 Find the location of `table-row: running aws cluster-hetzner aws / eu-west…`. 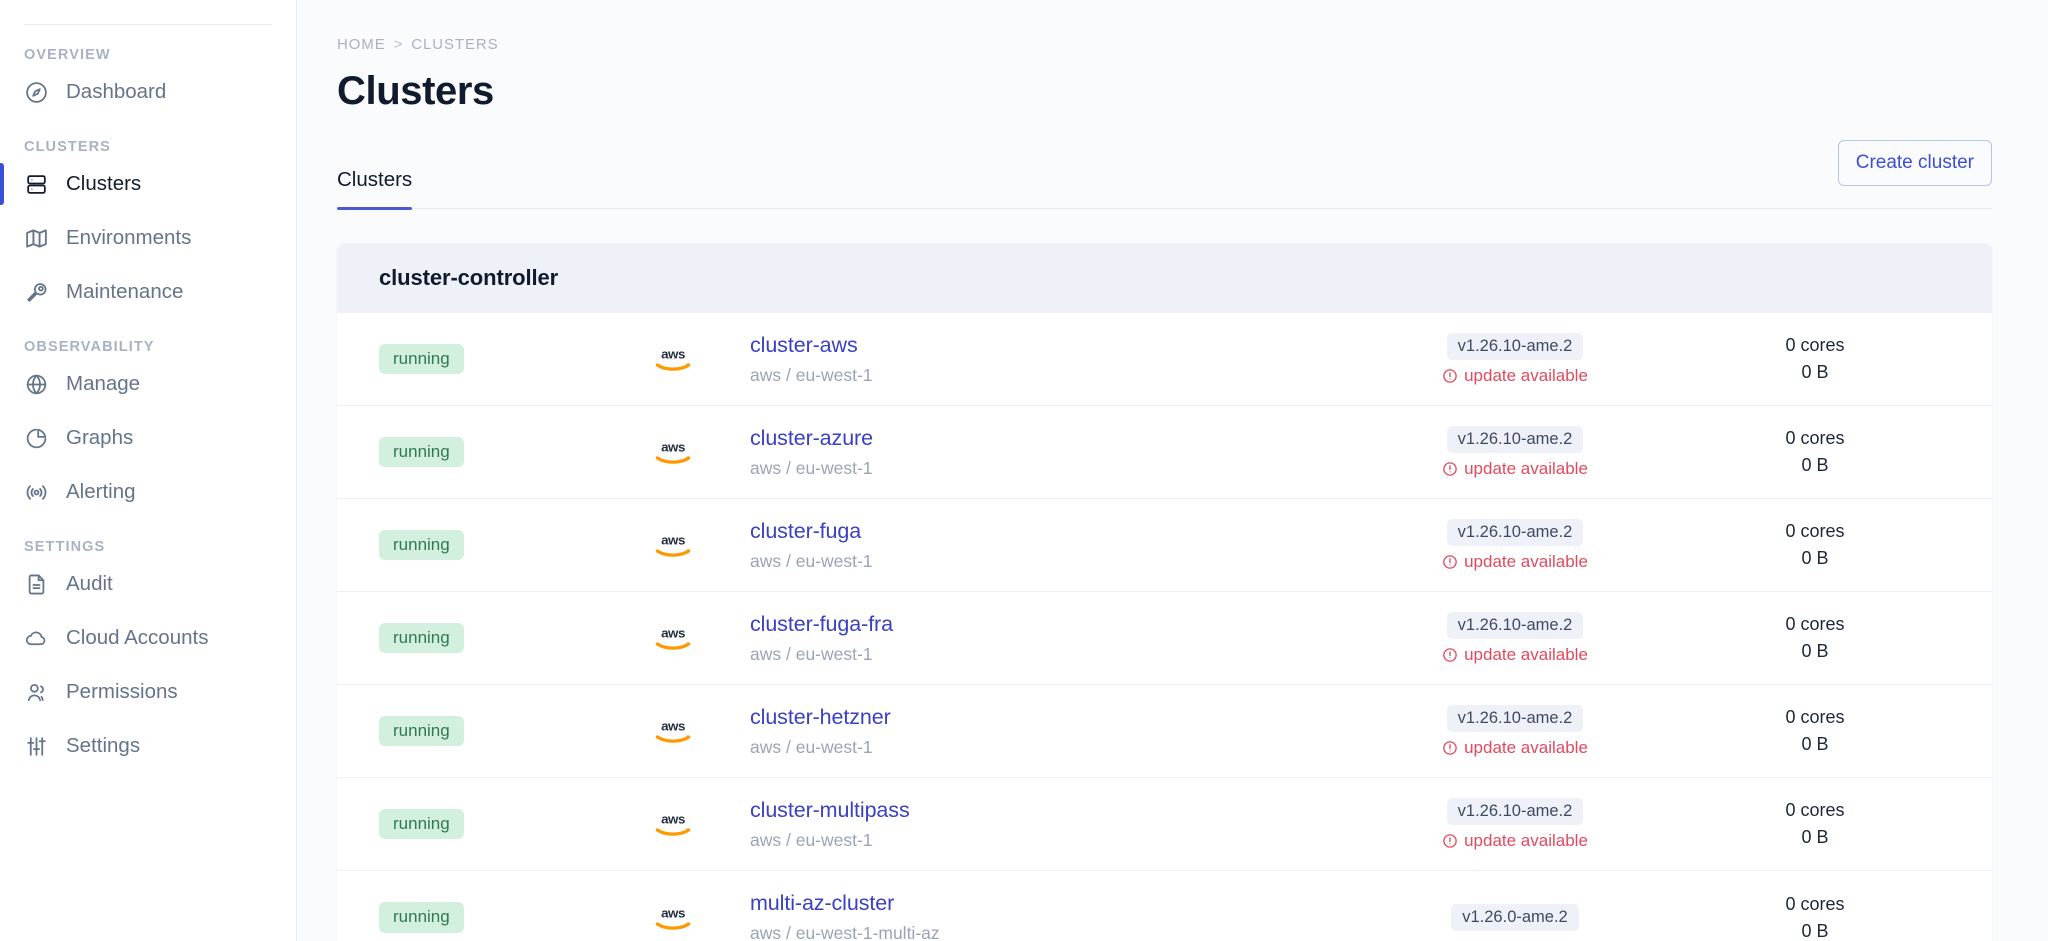

table-row: running aws cluster-hetzner aws / eu-west… is located at coordinates (1164, 731).